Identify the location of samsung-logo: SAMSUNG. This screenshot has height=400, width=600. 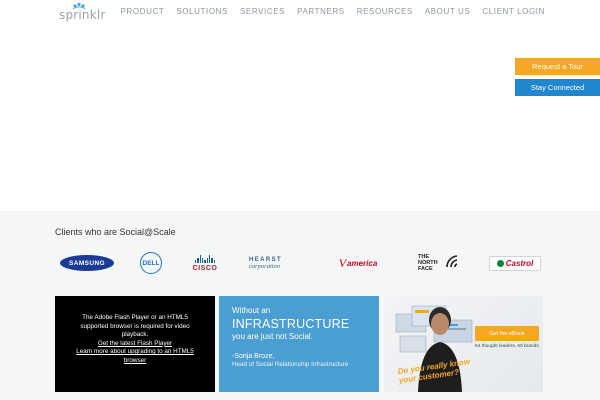
(87, 263).